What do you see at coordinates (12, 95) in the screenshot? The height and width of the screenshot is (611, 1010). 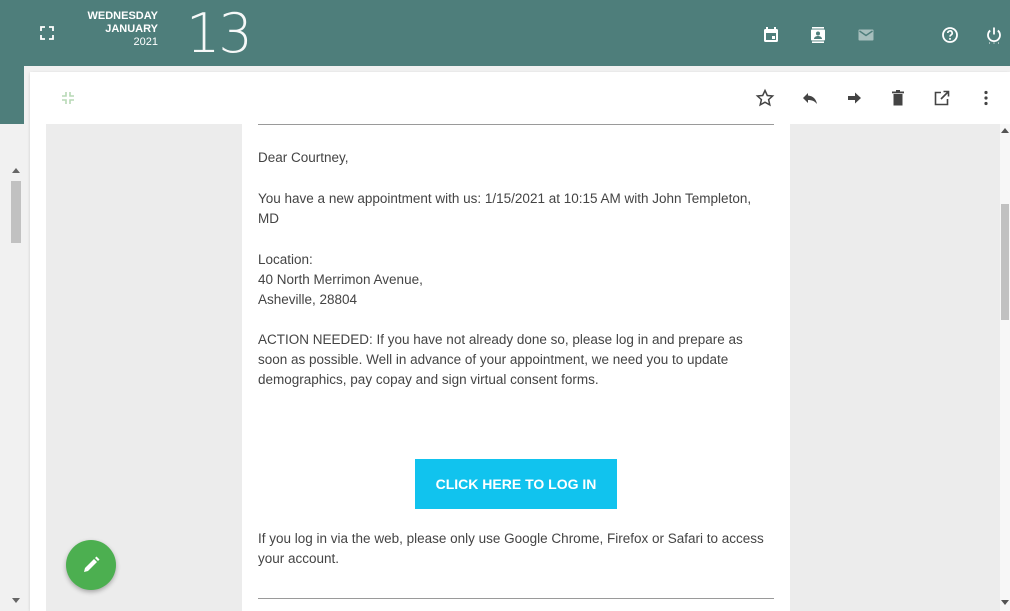 I see `header-strip` at bounding box center [12, 95].